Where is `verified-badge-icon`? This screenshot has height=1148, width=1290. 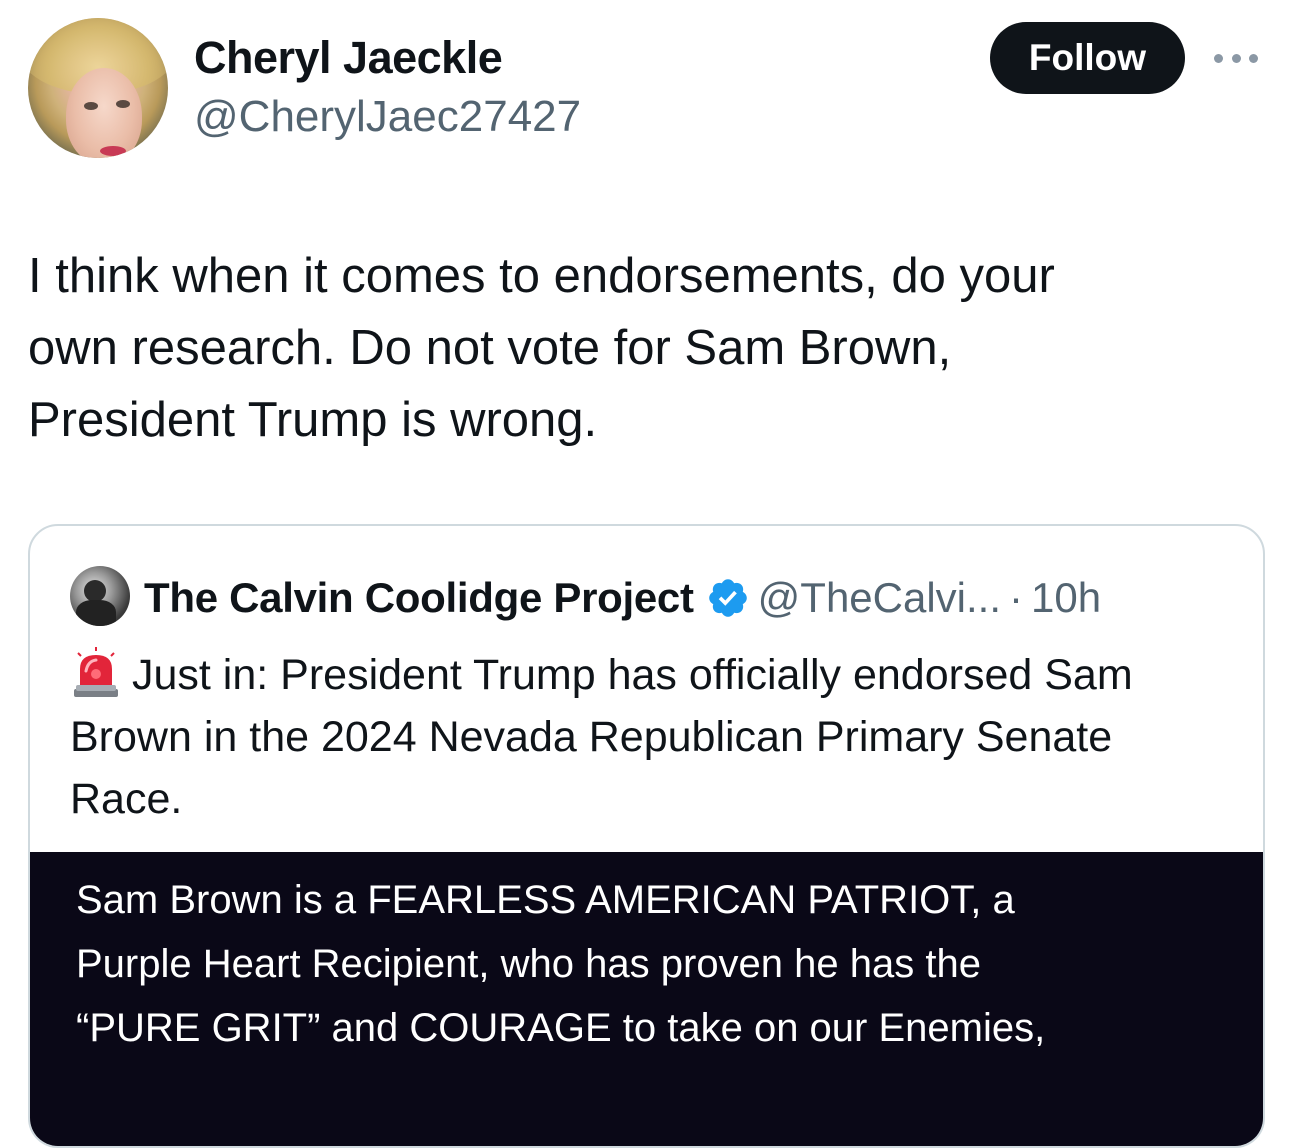
verified-badge-icon is located at coordinates (727, 598).